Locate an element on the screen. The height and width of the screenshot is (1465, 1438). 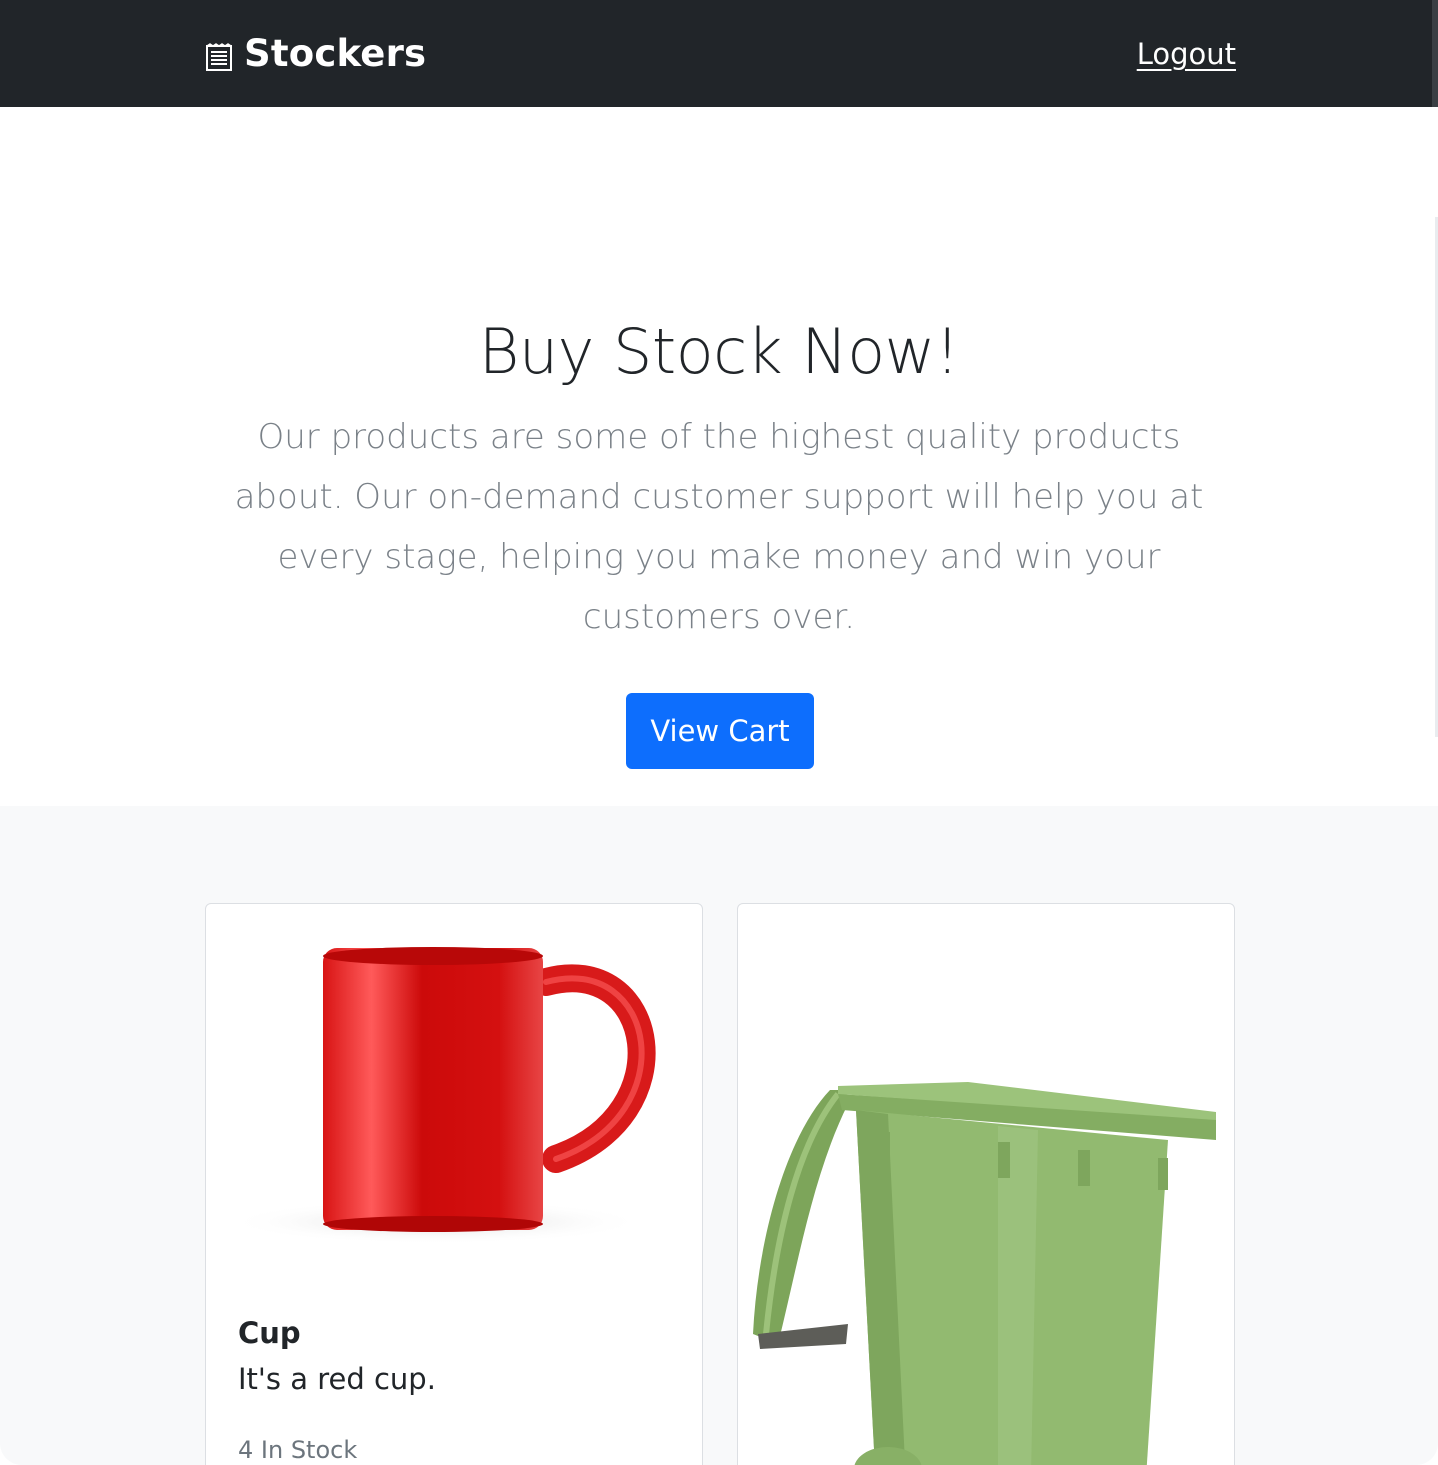
navbar-container: Stockers Logout is located at coordinates (720, 53).